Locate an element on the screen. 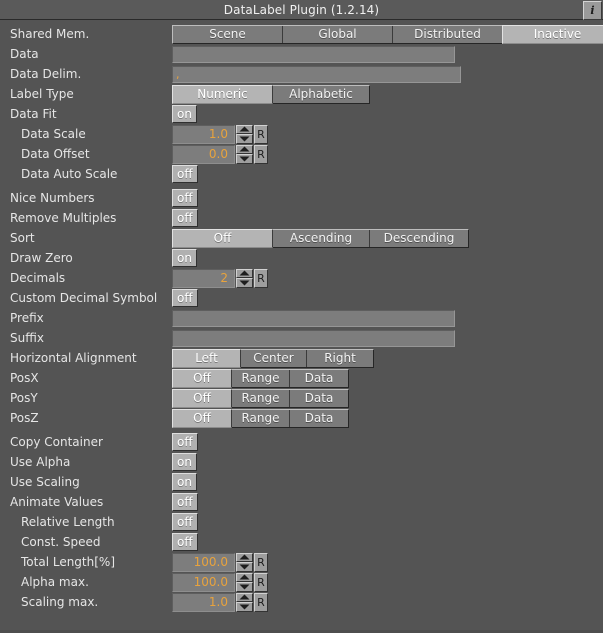 The height and width of the screenshot is (633, 603). segmented-group-posy: Off Range Data is located at coordinates (260, 398).